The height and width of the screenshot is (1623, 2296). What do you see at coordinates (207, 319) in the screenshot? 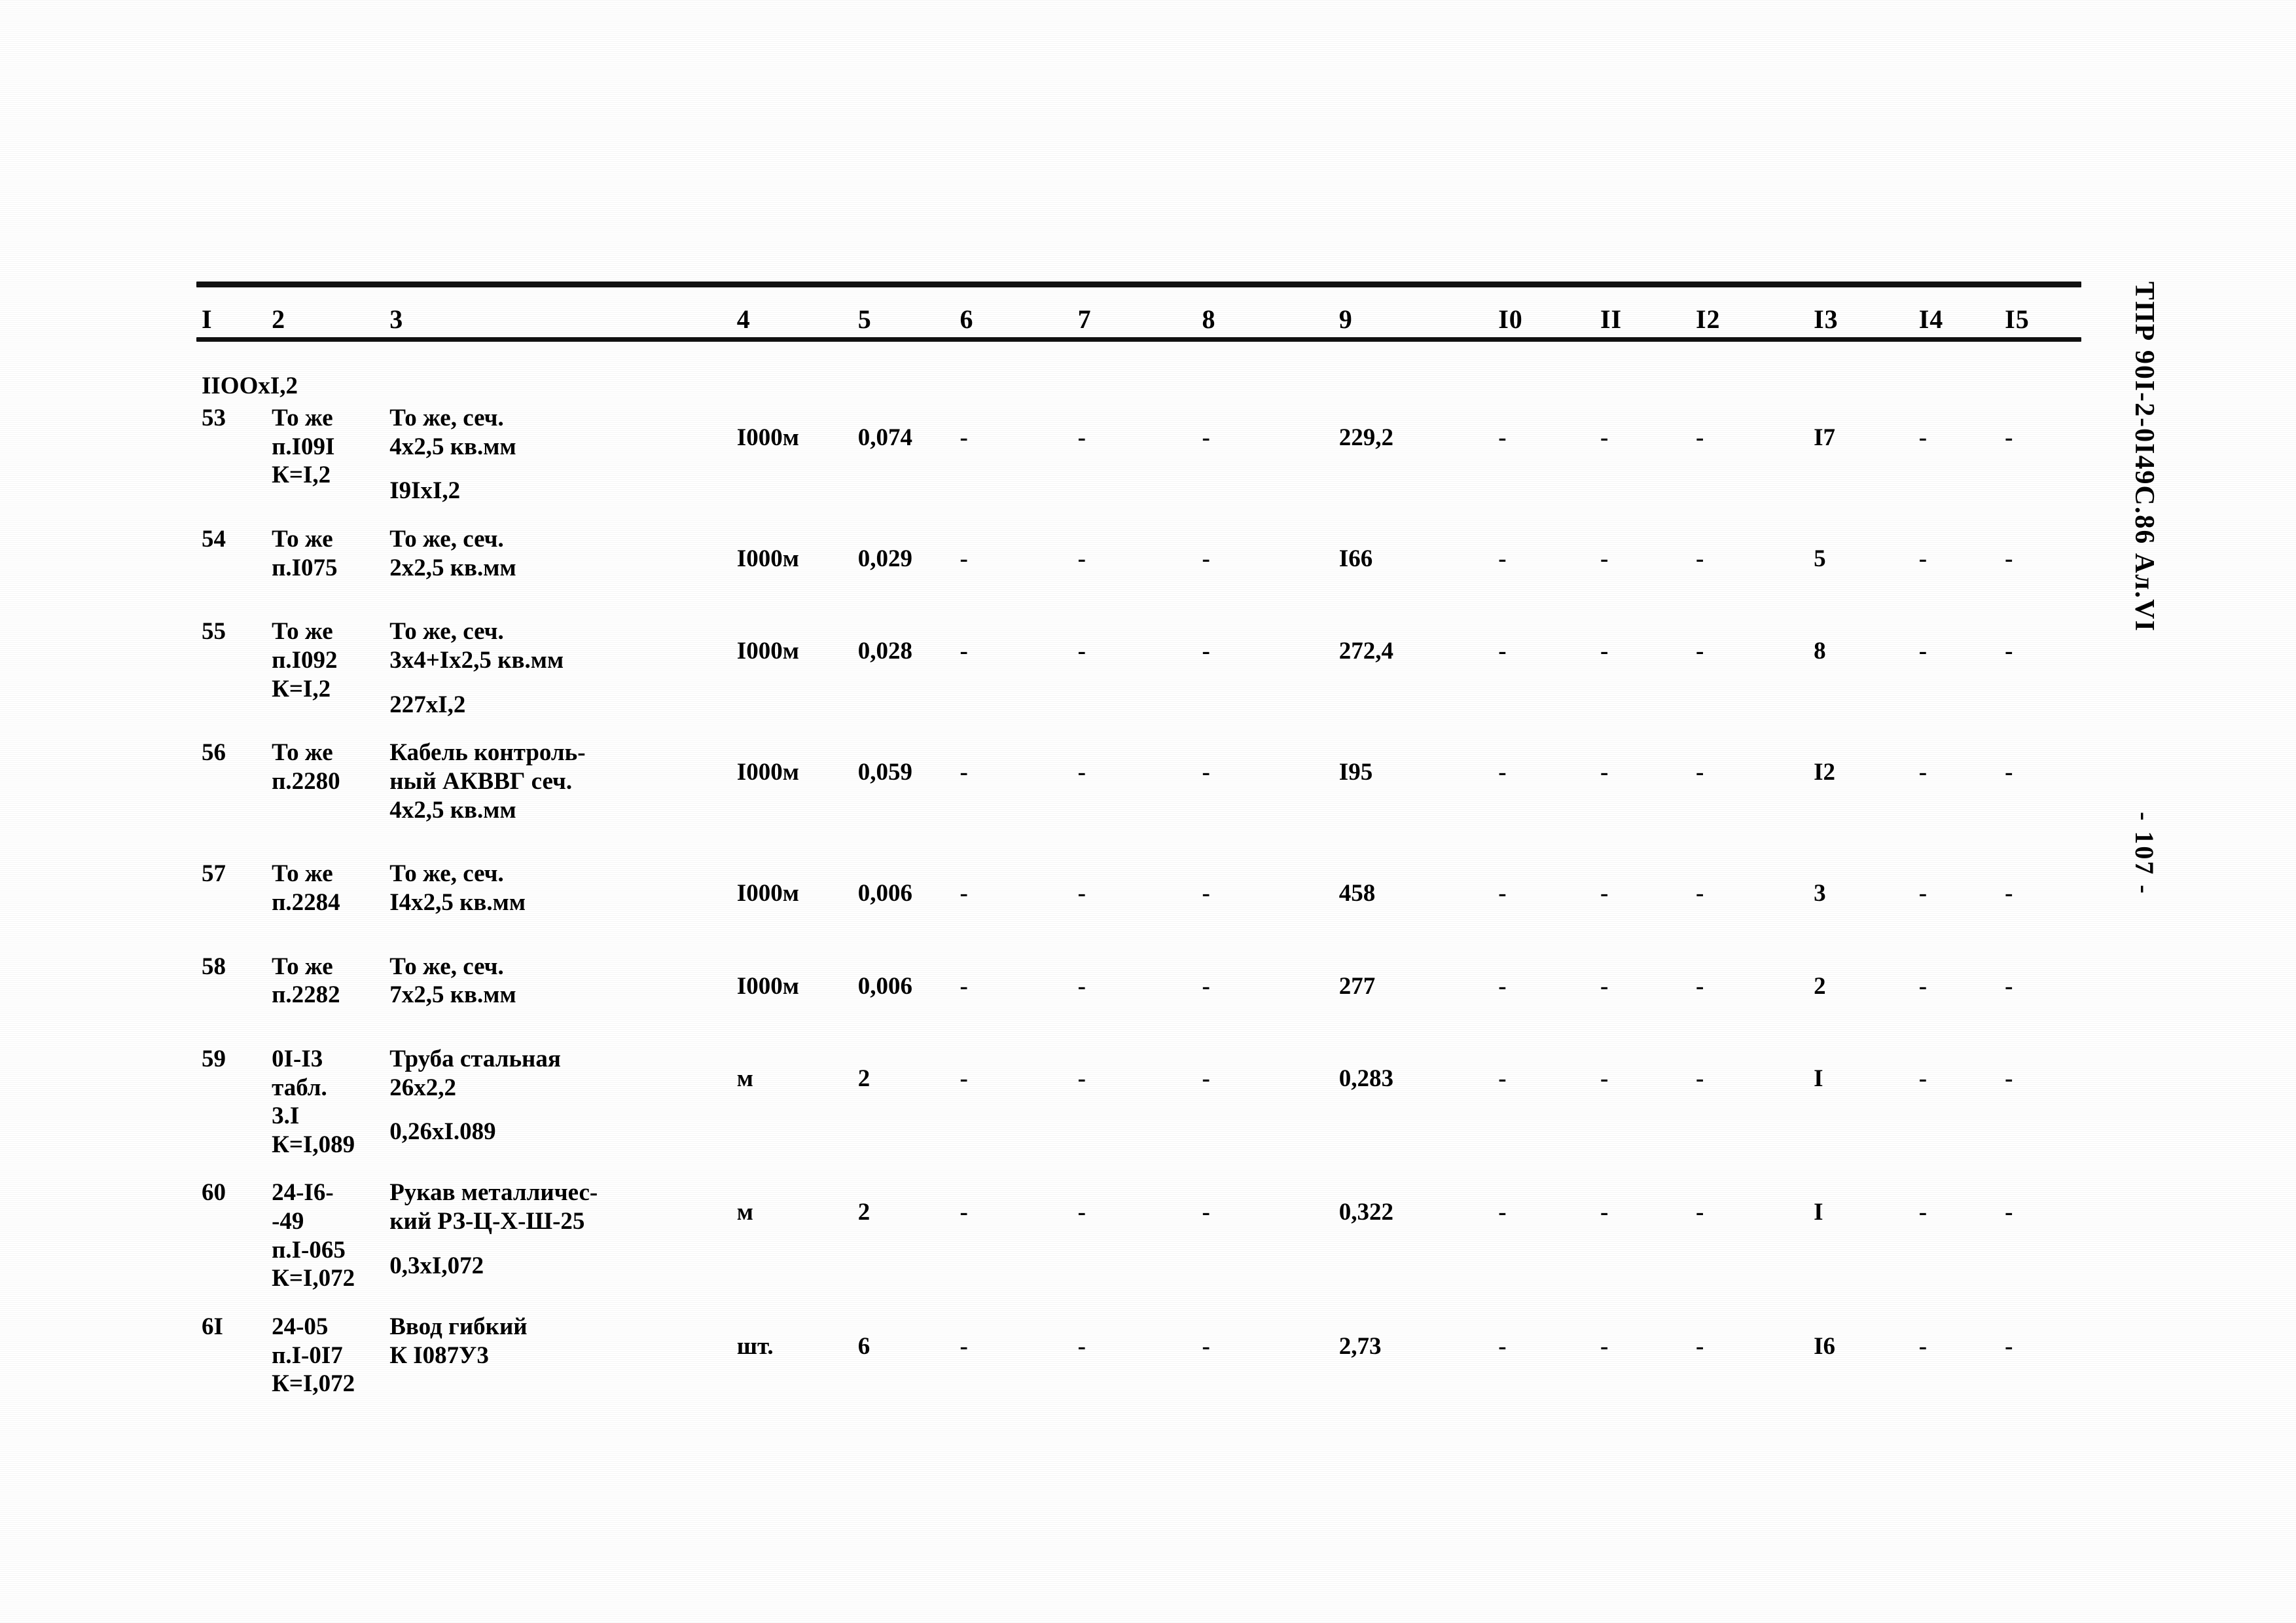
I see `column-header-1: I` at bounding box center [207, 319].